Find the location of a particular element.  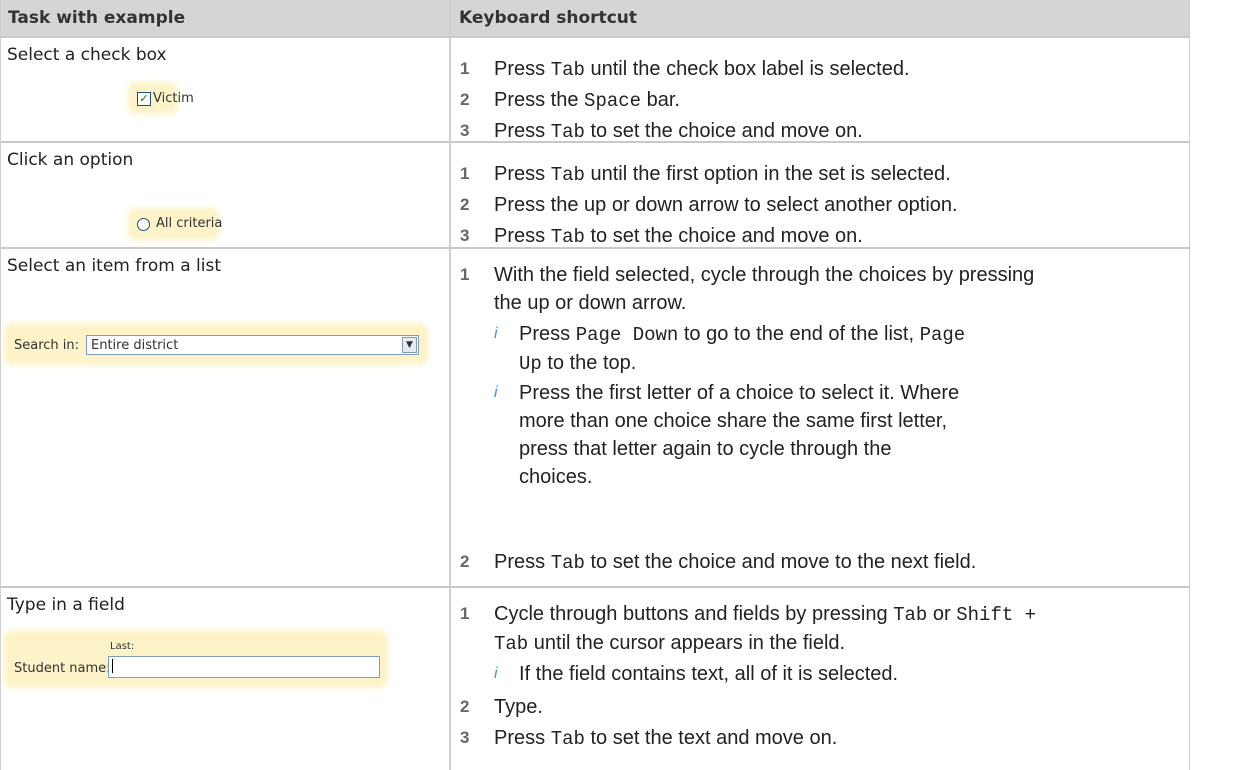

field-sublabel: Last: is located at coordinates (122, 646).